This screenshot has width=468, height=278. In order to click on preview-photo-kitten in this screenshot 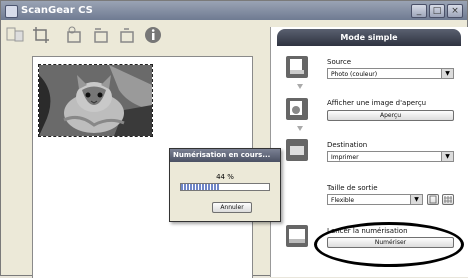, I will do `click(95, 100)`.